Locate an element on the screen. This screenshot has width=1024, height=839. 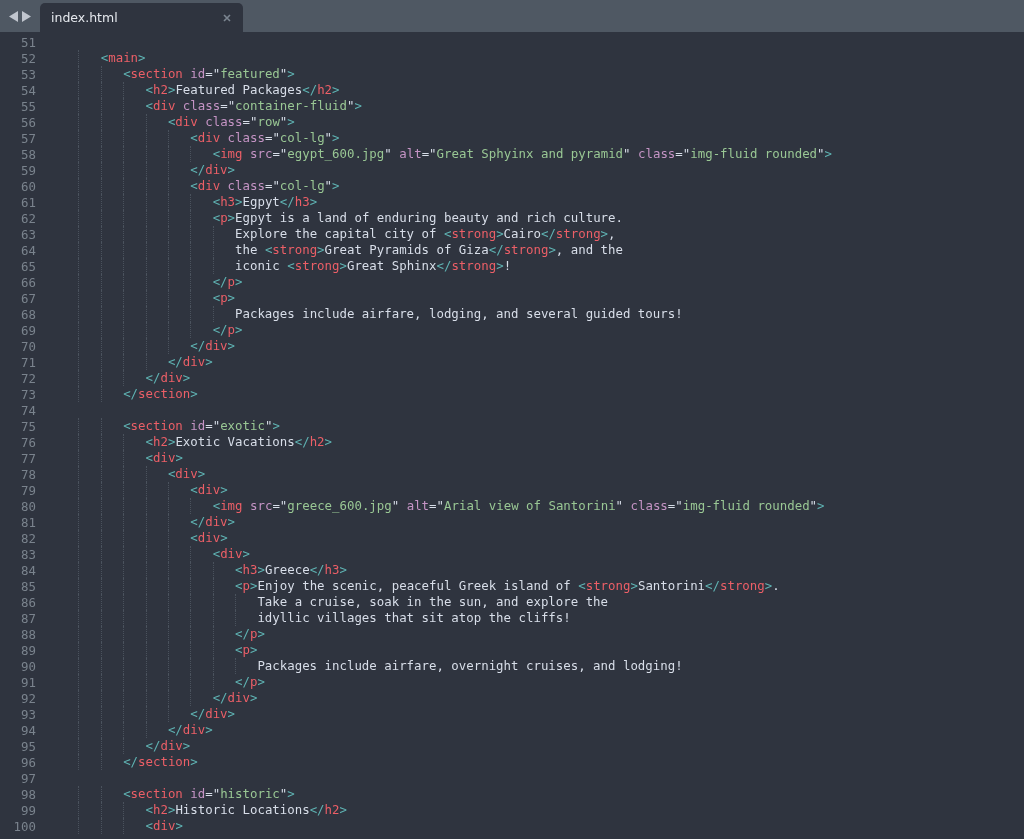
forward-arrow-icon is located at coordinates (26, 16).